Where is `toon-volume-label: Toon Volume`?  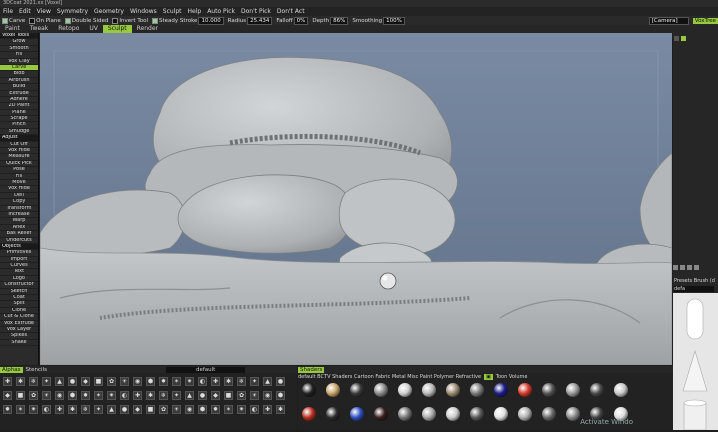 toon-volume-label: Toon Volume is located at coordinates (512, 377).